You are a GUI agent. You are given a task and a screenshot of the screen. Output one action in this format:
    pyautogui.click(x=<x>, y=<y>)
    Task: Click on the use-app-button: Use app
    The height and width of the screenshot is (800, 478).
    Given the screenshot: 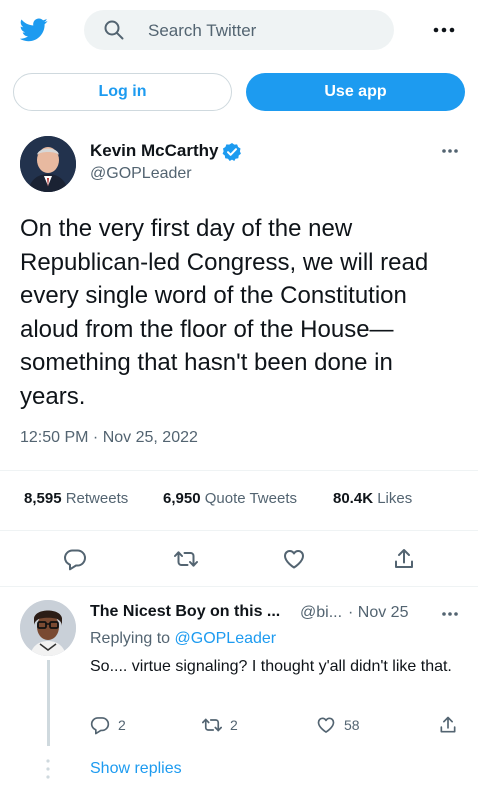 What is the action you would take?
    pyautogui.click(x=355, y=92)
    